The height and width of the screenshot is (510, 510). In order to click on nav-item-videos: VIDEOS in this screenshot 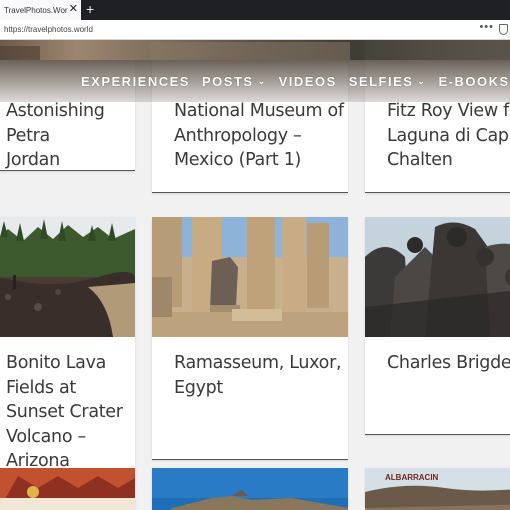, I will do `click(308, 81)`.